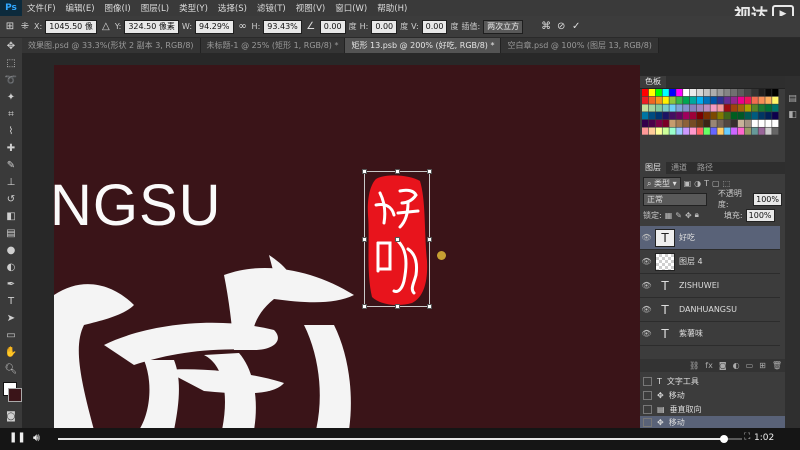 This screenshot has height=450, width=800. What do you see at coordinates (561, 26) in the screenshot?
I see `cancel-icon: ⊘` at bounding box center [561, 26].